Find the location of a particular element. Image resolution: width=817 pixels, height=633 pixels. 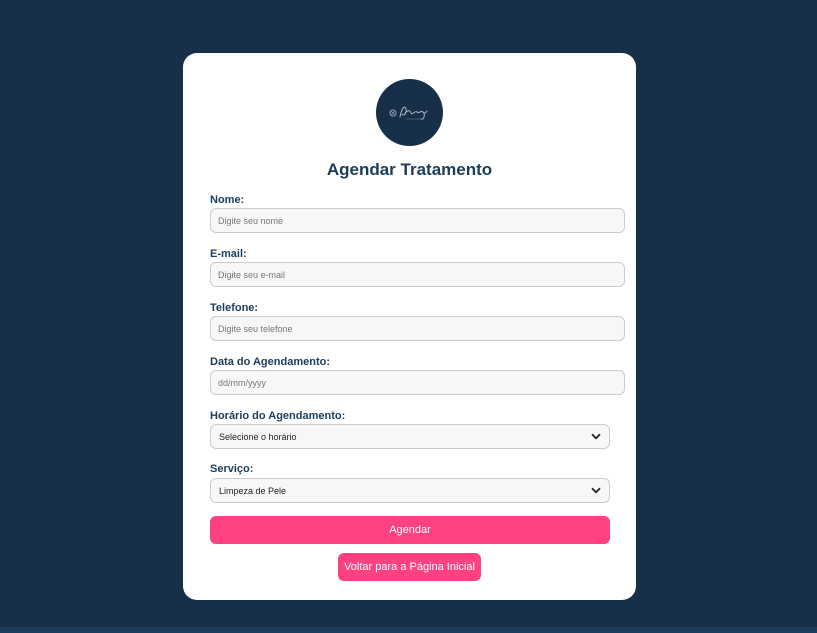

footer-strip is located at coordinates (408, 630).